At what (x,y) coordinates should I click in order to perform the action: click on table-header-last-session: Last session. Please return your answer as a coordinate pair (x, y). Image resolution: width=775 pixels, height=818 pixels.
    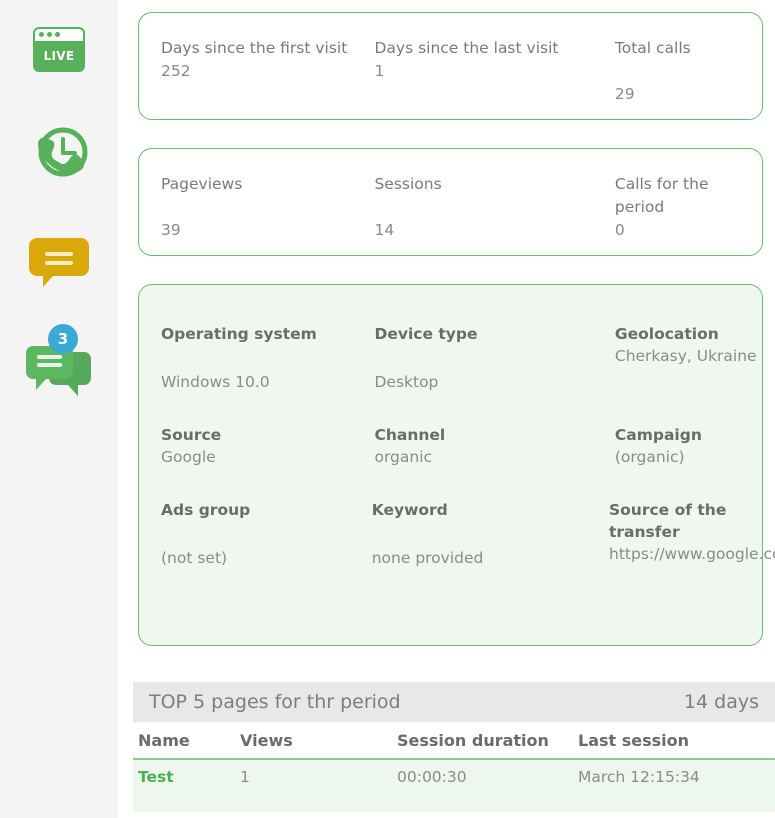
    Looking at the image, I should click on (673, 740).